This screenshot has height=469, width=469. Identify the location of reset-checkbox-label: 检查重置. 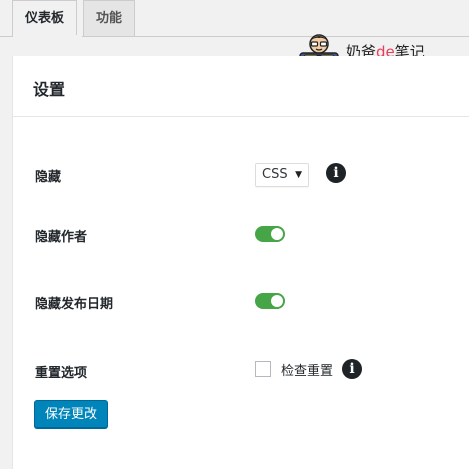
(307, 369).